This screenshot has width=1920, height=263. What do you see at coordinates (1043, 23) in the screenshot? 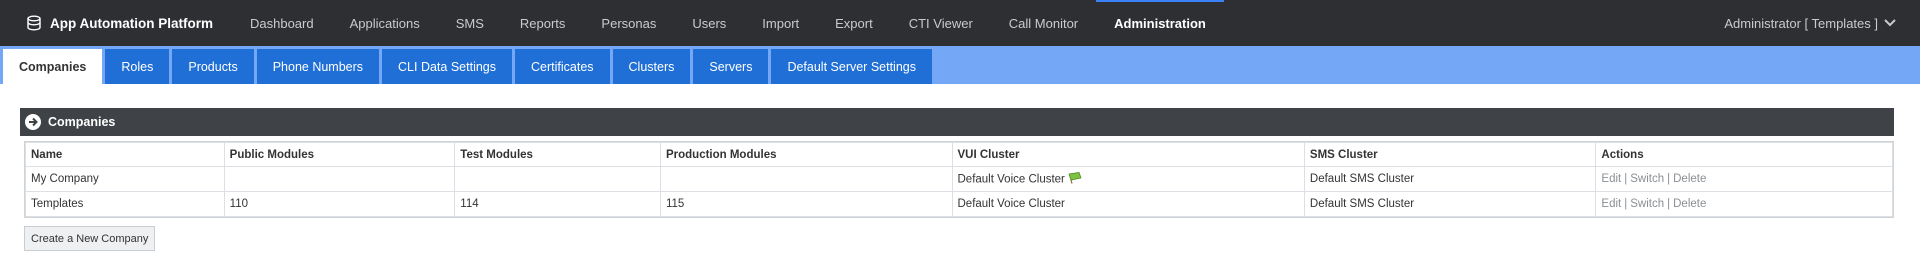
I see `nav-item-call-monitor: Call Monitor` at bounding box center [1043, 23].